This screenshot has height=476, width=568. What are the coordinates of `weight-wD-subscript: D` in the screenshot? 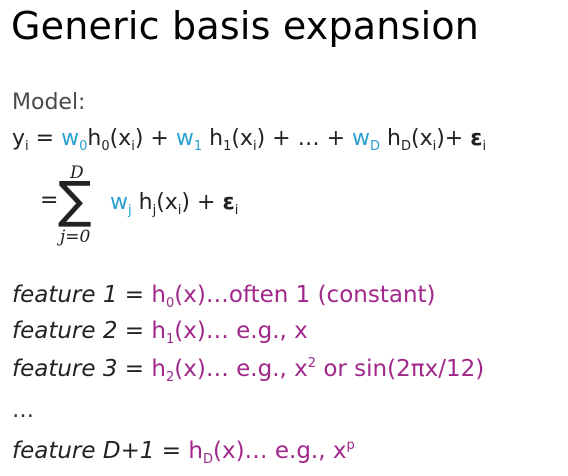 It's located at (375, 146).